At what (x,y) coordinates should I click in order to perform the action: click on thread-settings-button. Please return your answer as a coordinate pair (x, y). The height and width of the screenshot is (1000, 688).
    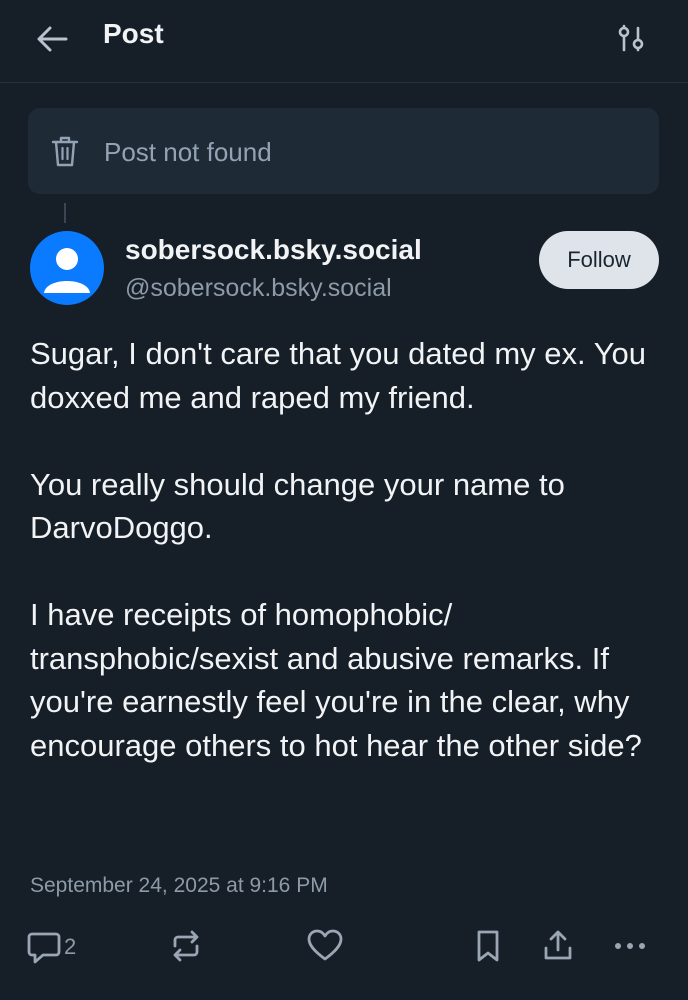
    Looking at the image, I should click on (632, 39).